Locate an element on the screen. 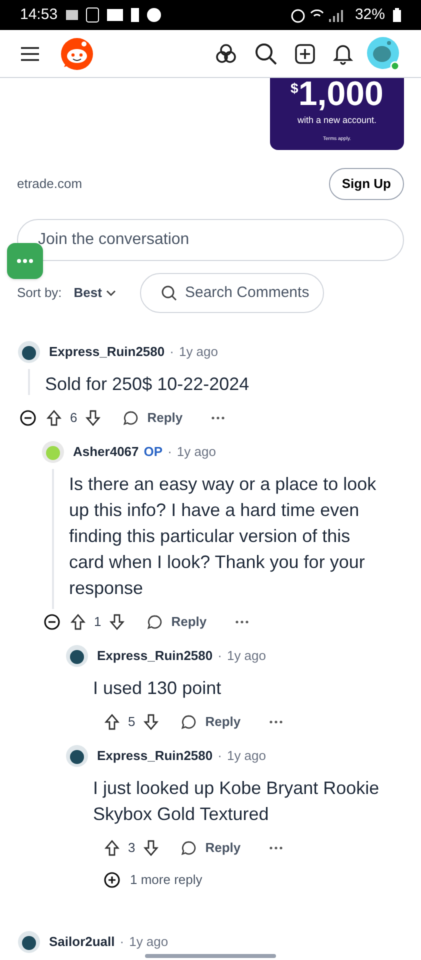 This screenshot has width=421, height=960. menu-icon is located at coordinates (30, 54).